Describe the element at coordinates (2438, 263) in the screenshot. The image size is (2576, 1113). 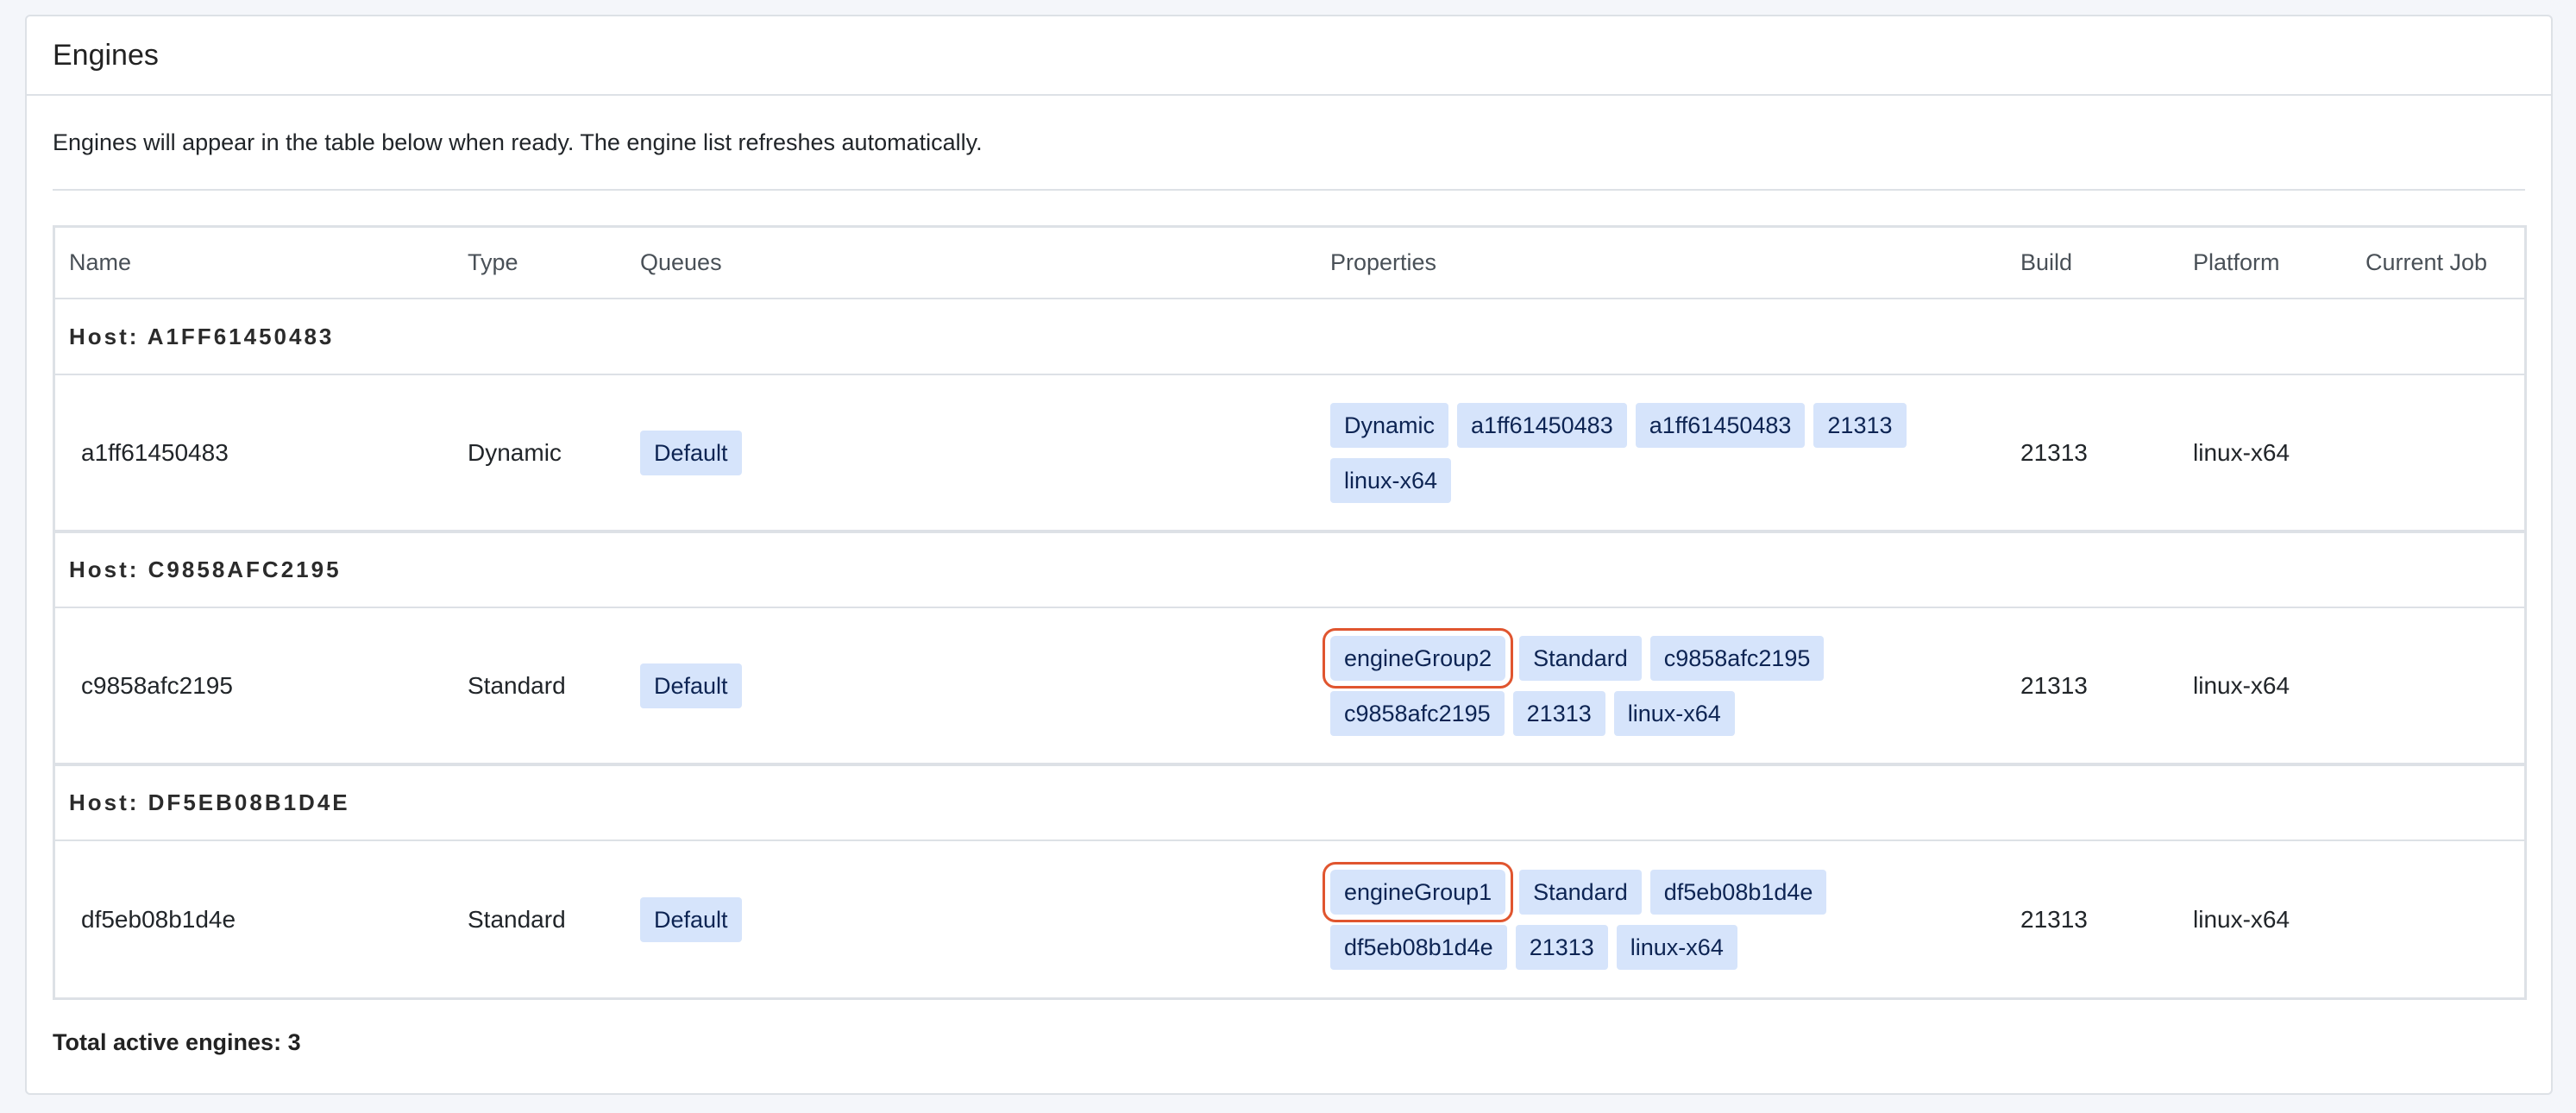
I see `column-header-current-job: Current Job` at that location.